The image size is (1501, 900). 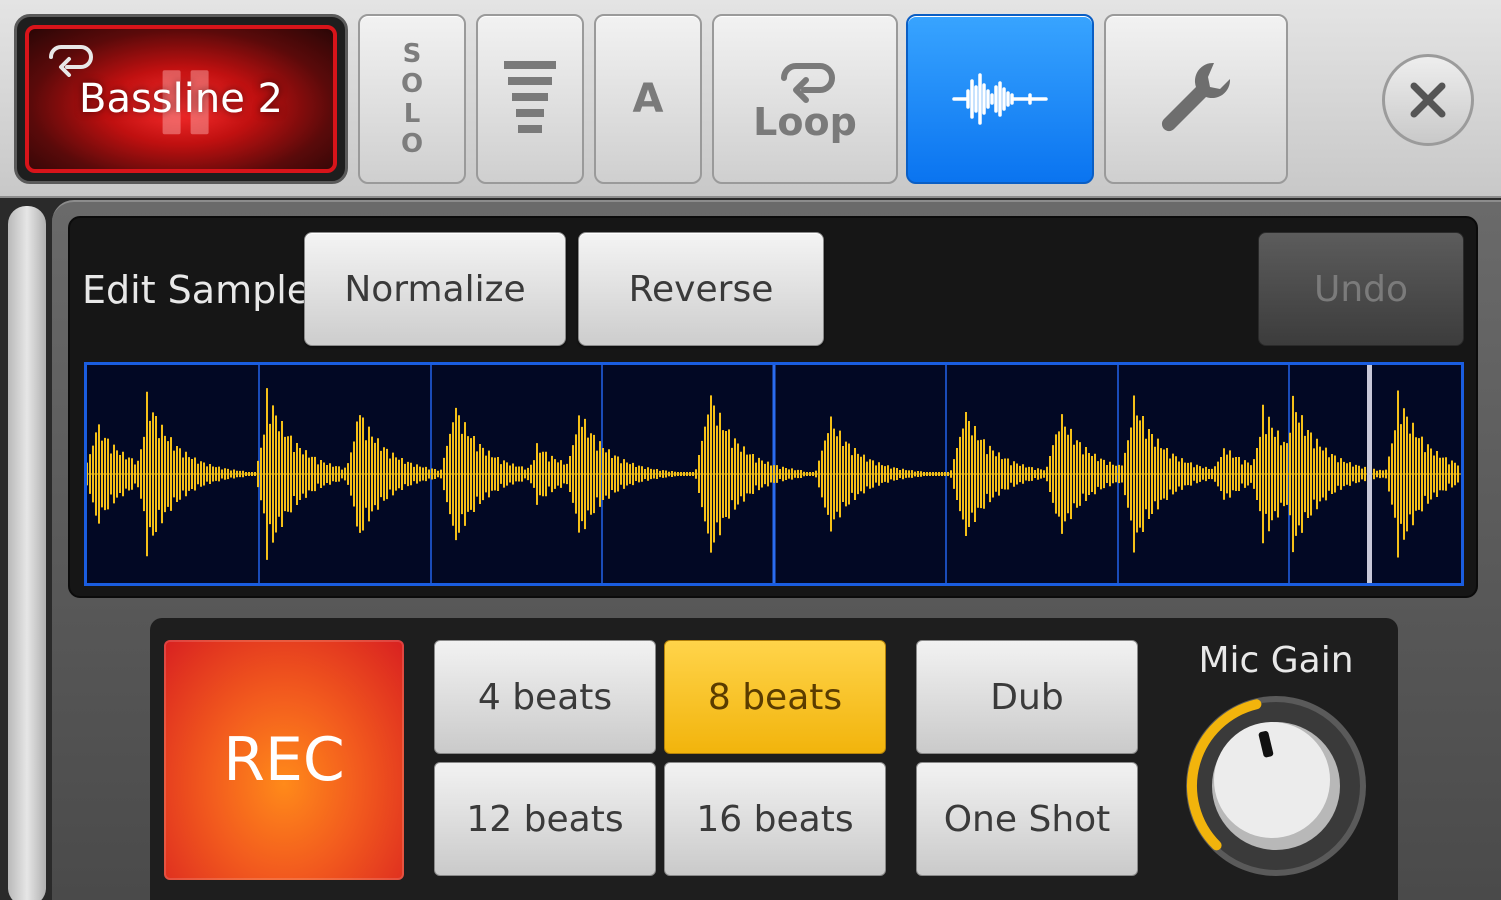 I want to click on one-shot-button: One Shot, so click(x=1027, y=819).